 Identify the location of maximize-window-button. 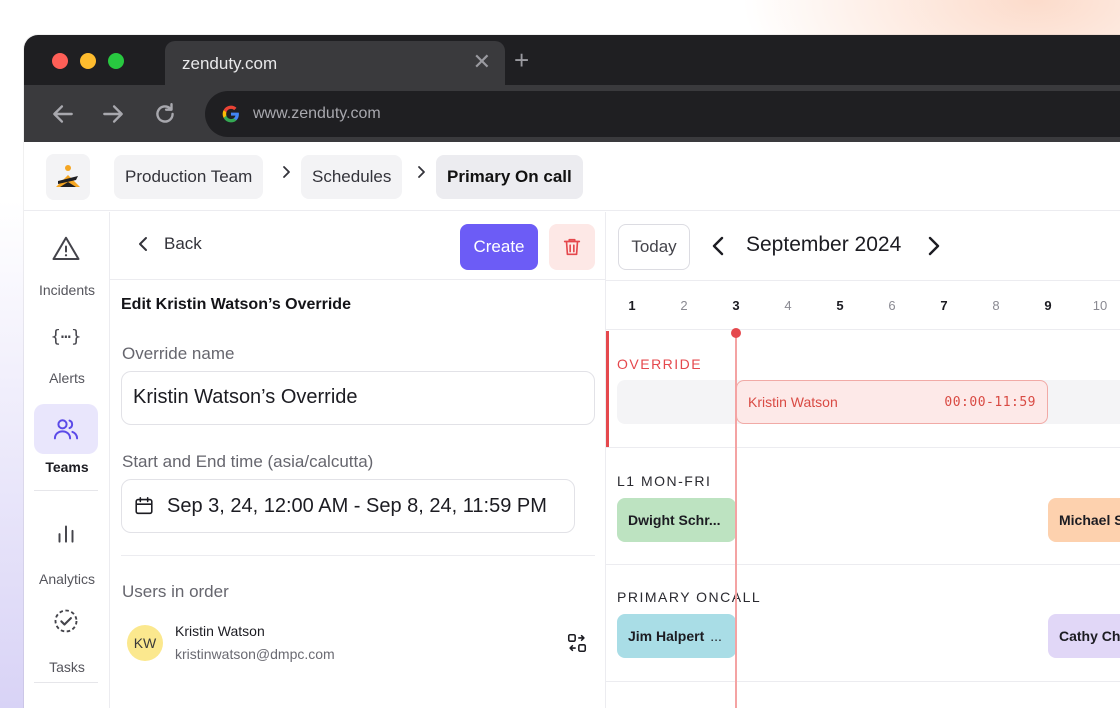
(116, 61).